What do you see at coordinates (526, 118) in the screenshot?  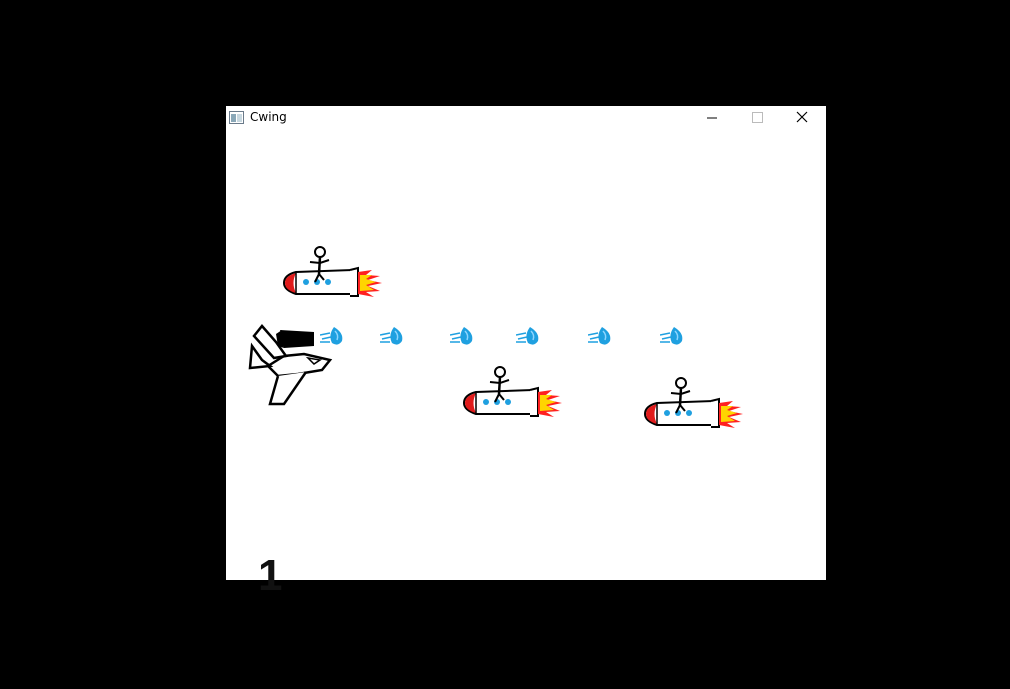 I see `title-bar: Cwing` at bounding box center [526, 118].